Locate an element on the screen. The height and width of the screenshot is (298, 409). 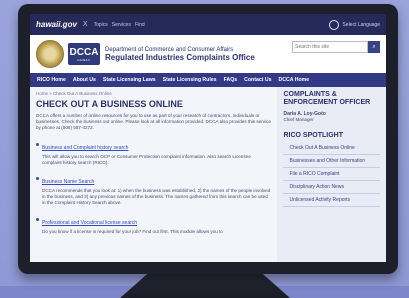
nav-faqs: FAQs is located at coordinates (231, 80).